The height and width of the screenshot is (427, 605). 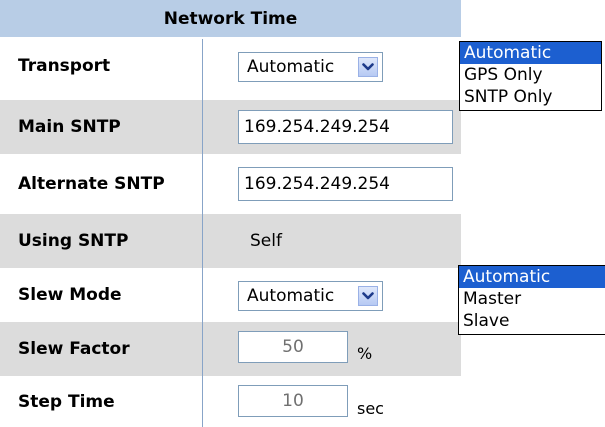 I want to click on transport-option-automatic: Automatic, so click(x=530, y=53).